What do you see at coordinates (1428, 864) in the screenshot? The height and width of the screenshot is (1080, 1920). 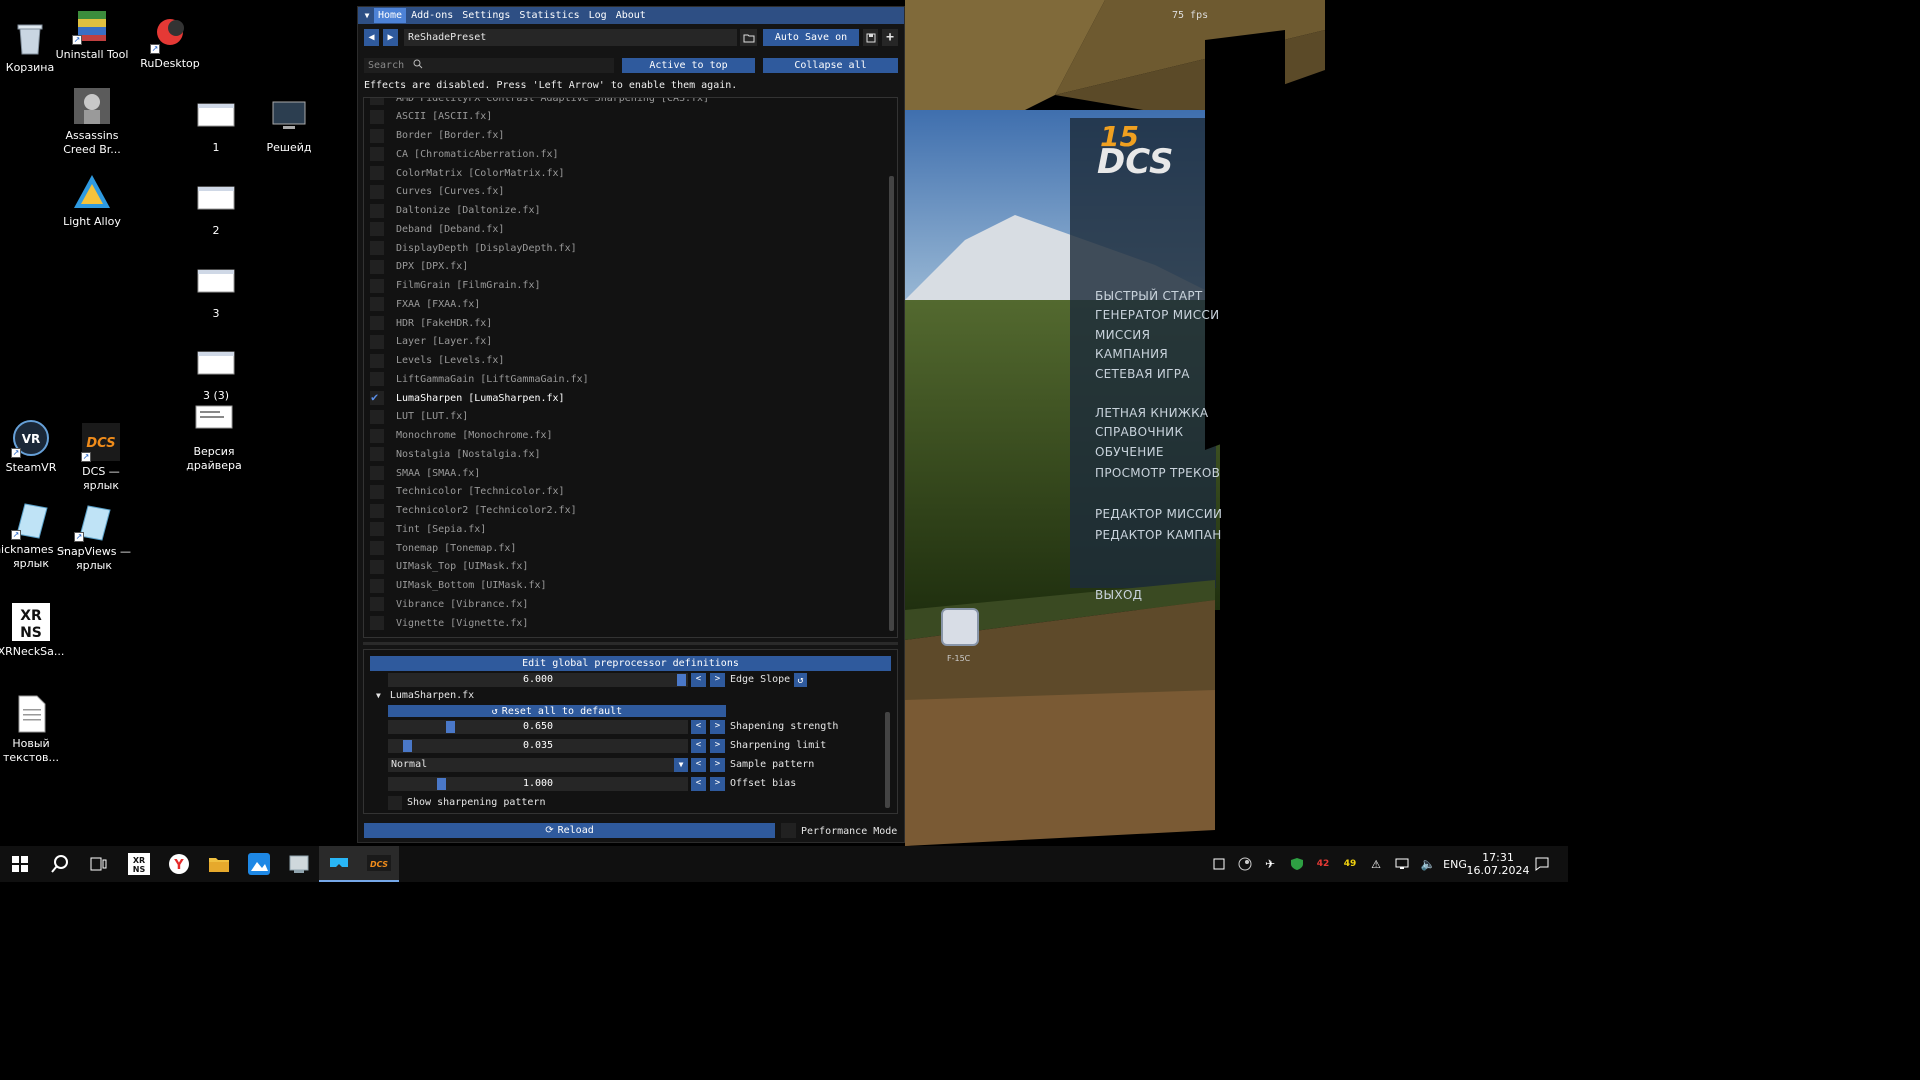 I see `tray-volume-icon: 🔈` at bounding box center [1428, 864].